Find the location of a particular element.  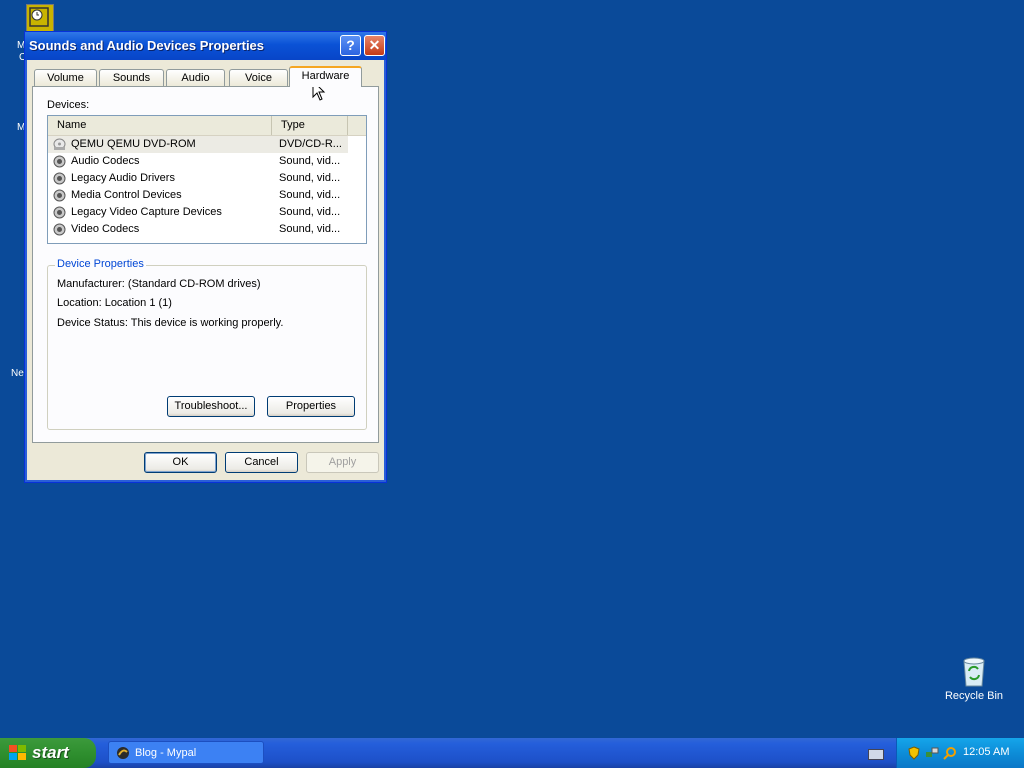

tab-sounds: Sounds is located at coordinates (131, 77).